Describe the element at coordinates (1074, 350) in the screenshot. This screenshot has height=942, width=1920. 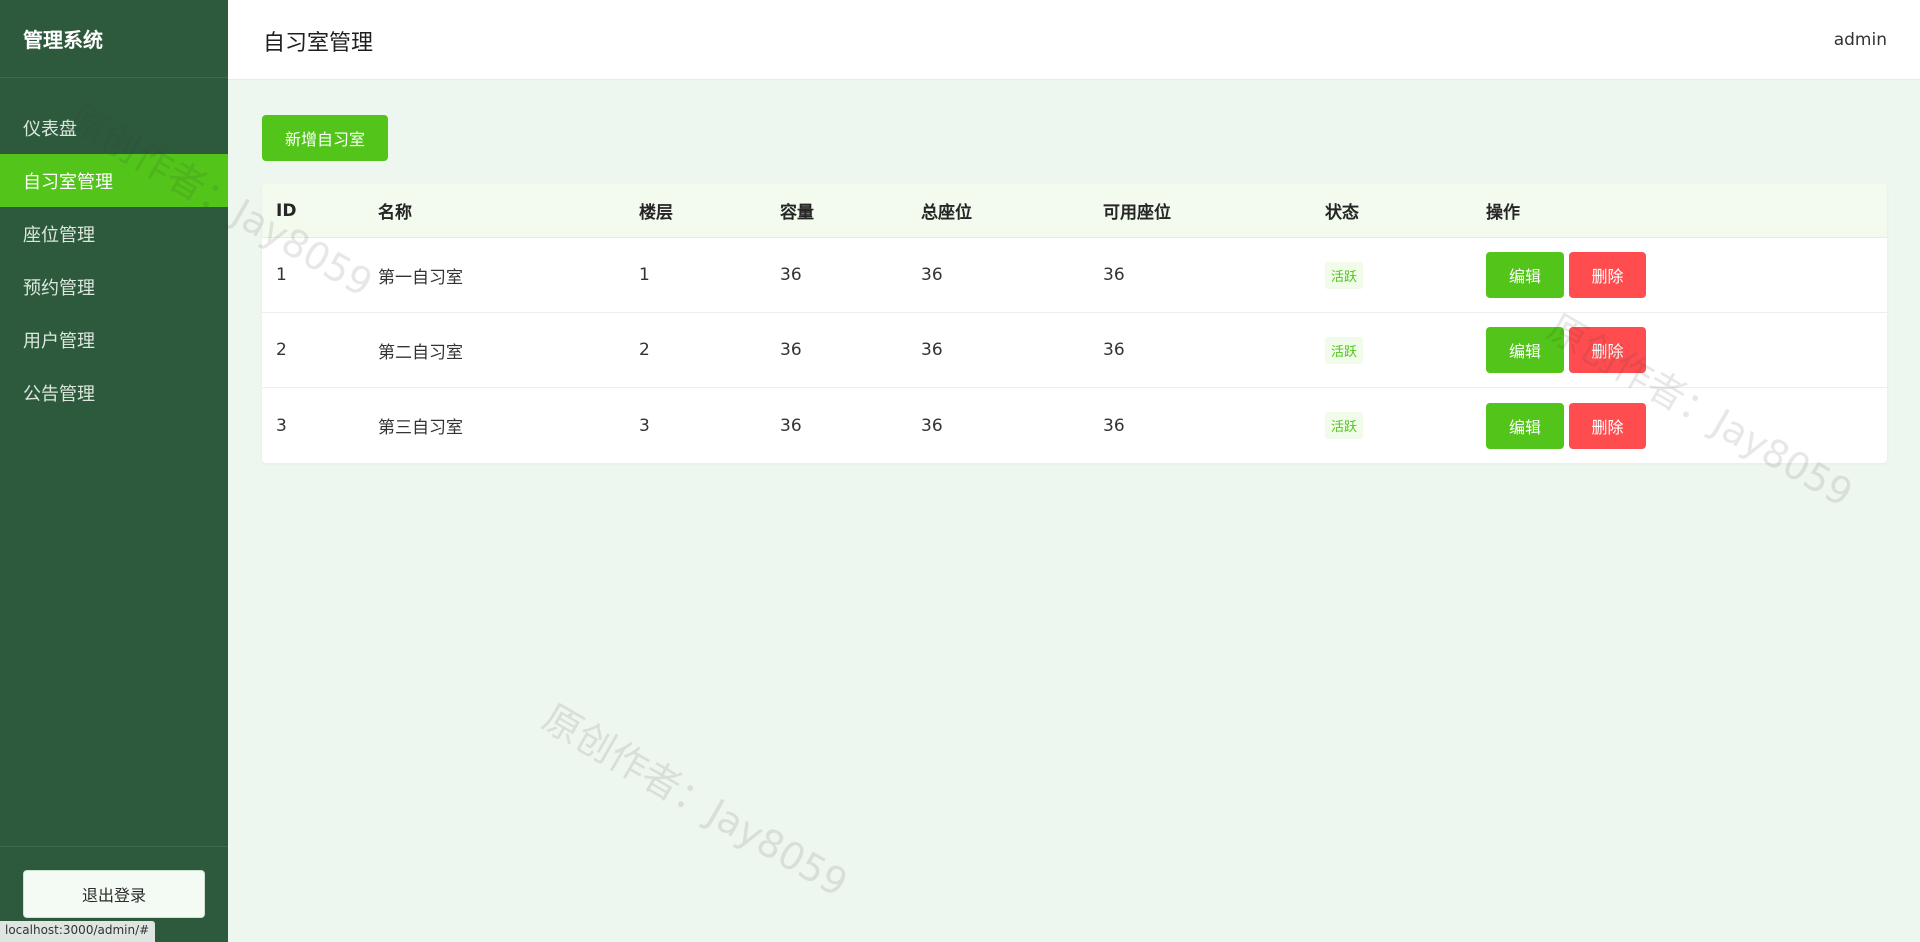
I see `table-row: 2 第二自习室 2 36 36 36 活跃 编辑 删除` at that location.